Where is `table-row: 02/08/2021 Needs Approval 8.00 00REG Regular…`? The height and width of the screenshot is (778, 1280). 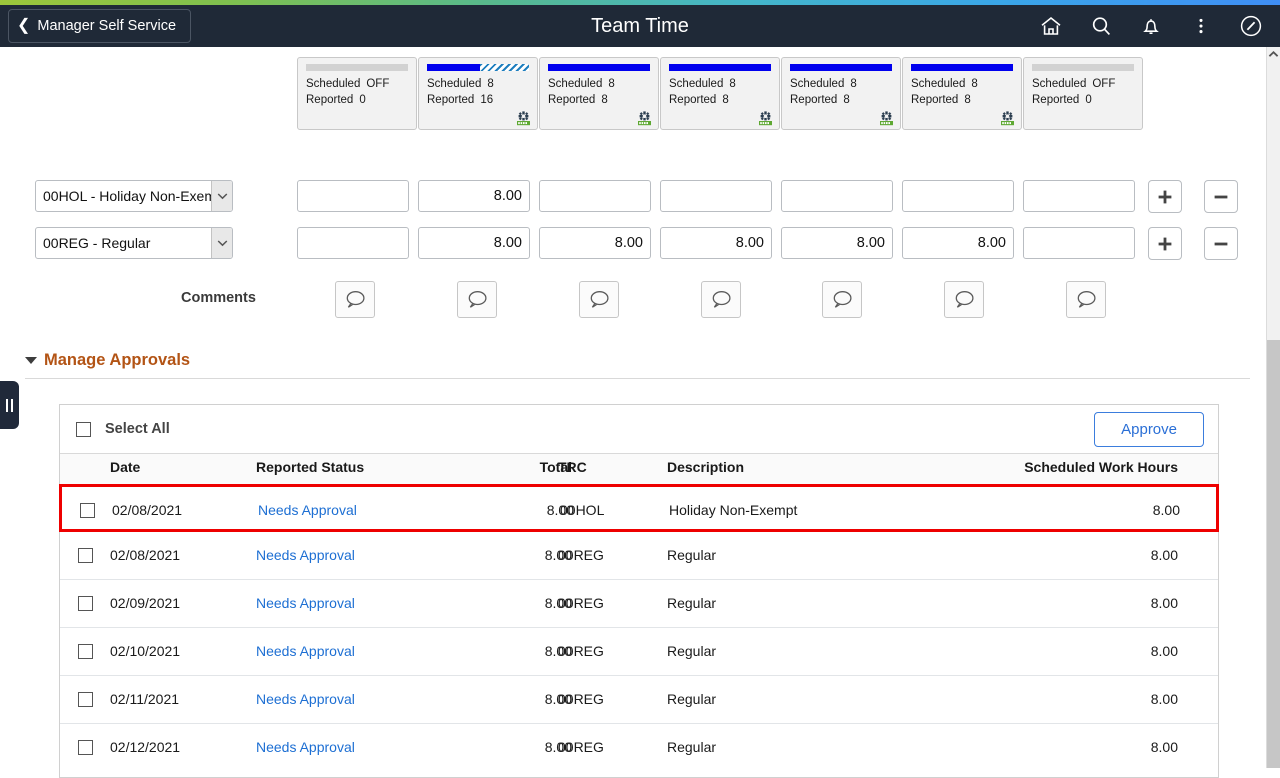
table-row: 02/08/2021 Needs Approval 8.00 00REG Regular… is located at coordinates (639, 556).